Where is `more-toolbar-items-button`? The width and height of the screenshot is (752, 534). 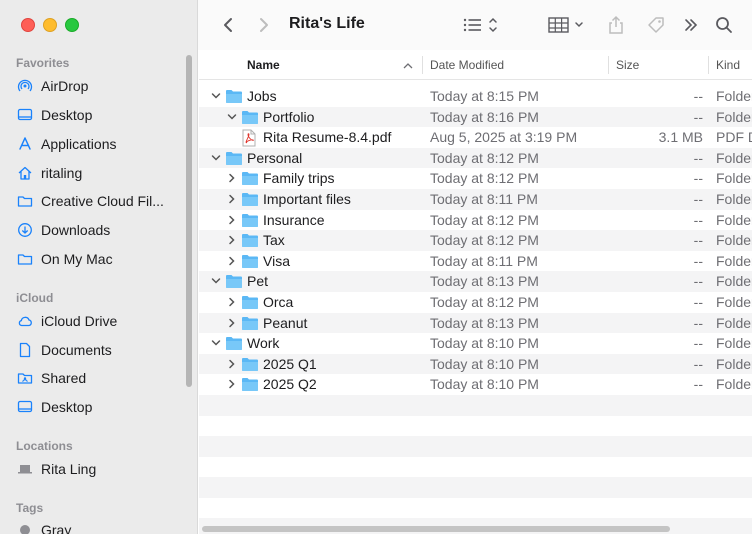
more-toolbar-items-button is located at coordinates (691, 25).